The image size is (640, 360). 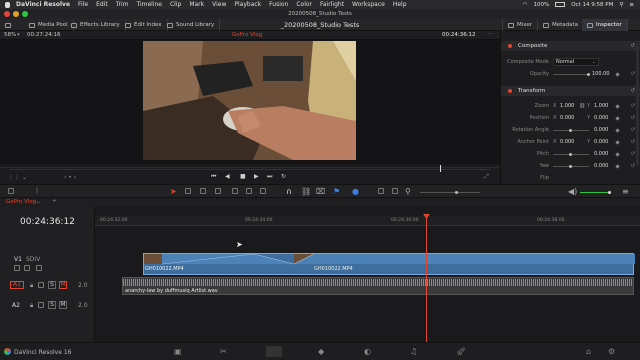 What do you see at coordinates (223, 351) in the screenshot?
I see `cut-page-icon: ✂` at bounding box center [223, 351].